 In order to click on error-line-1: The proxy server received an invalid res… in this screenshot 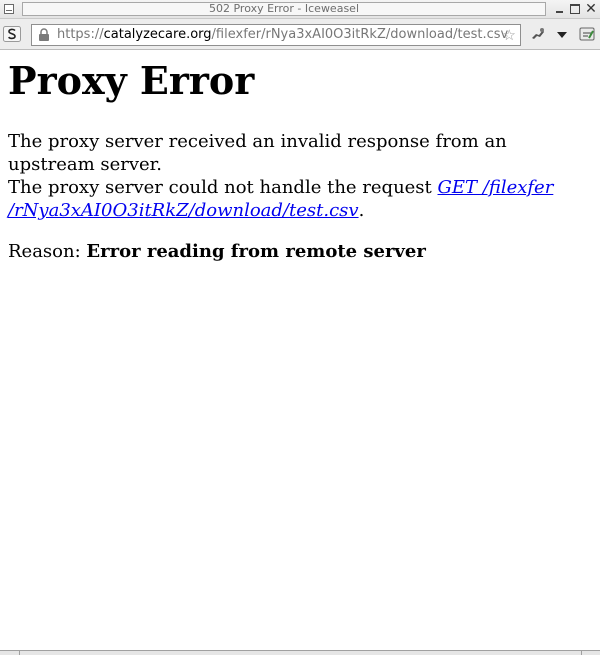, I will do `click(257, 153)`.